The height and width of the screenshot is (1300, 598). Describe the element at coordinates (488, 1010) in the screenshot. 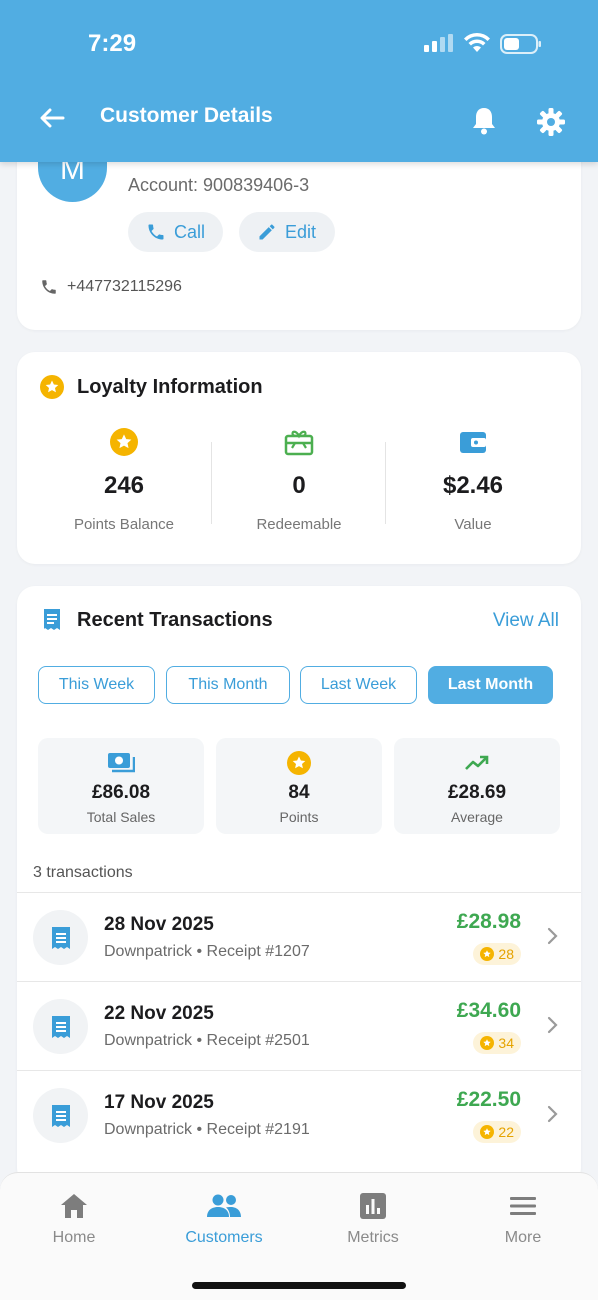

I see `transaction-amount: £34.60` at that location.